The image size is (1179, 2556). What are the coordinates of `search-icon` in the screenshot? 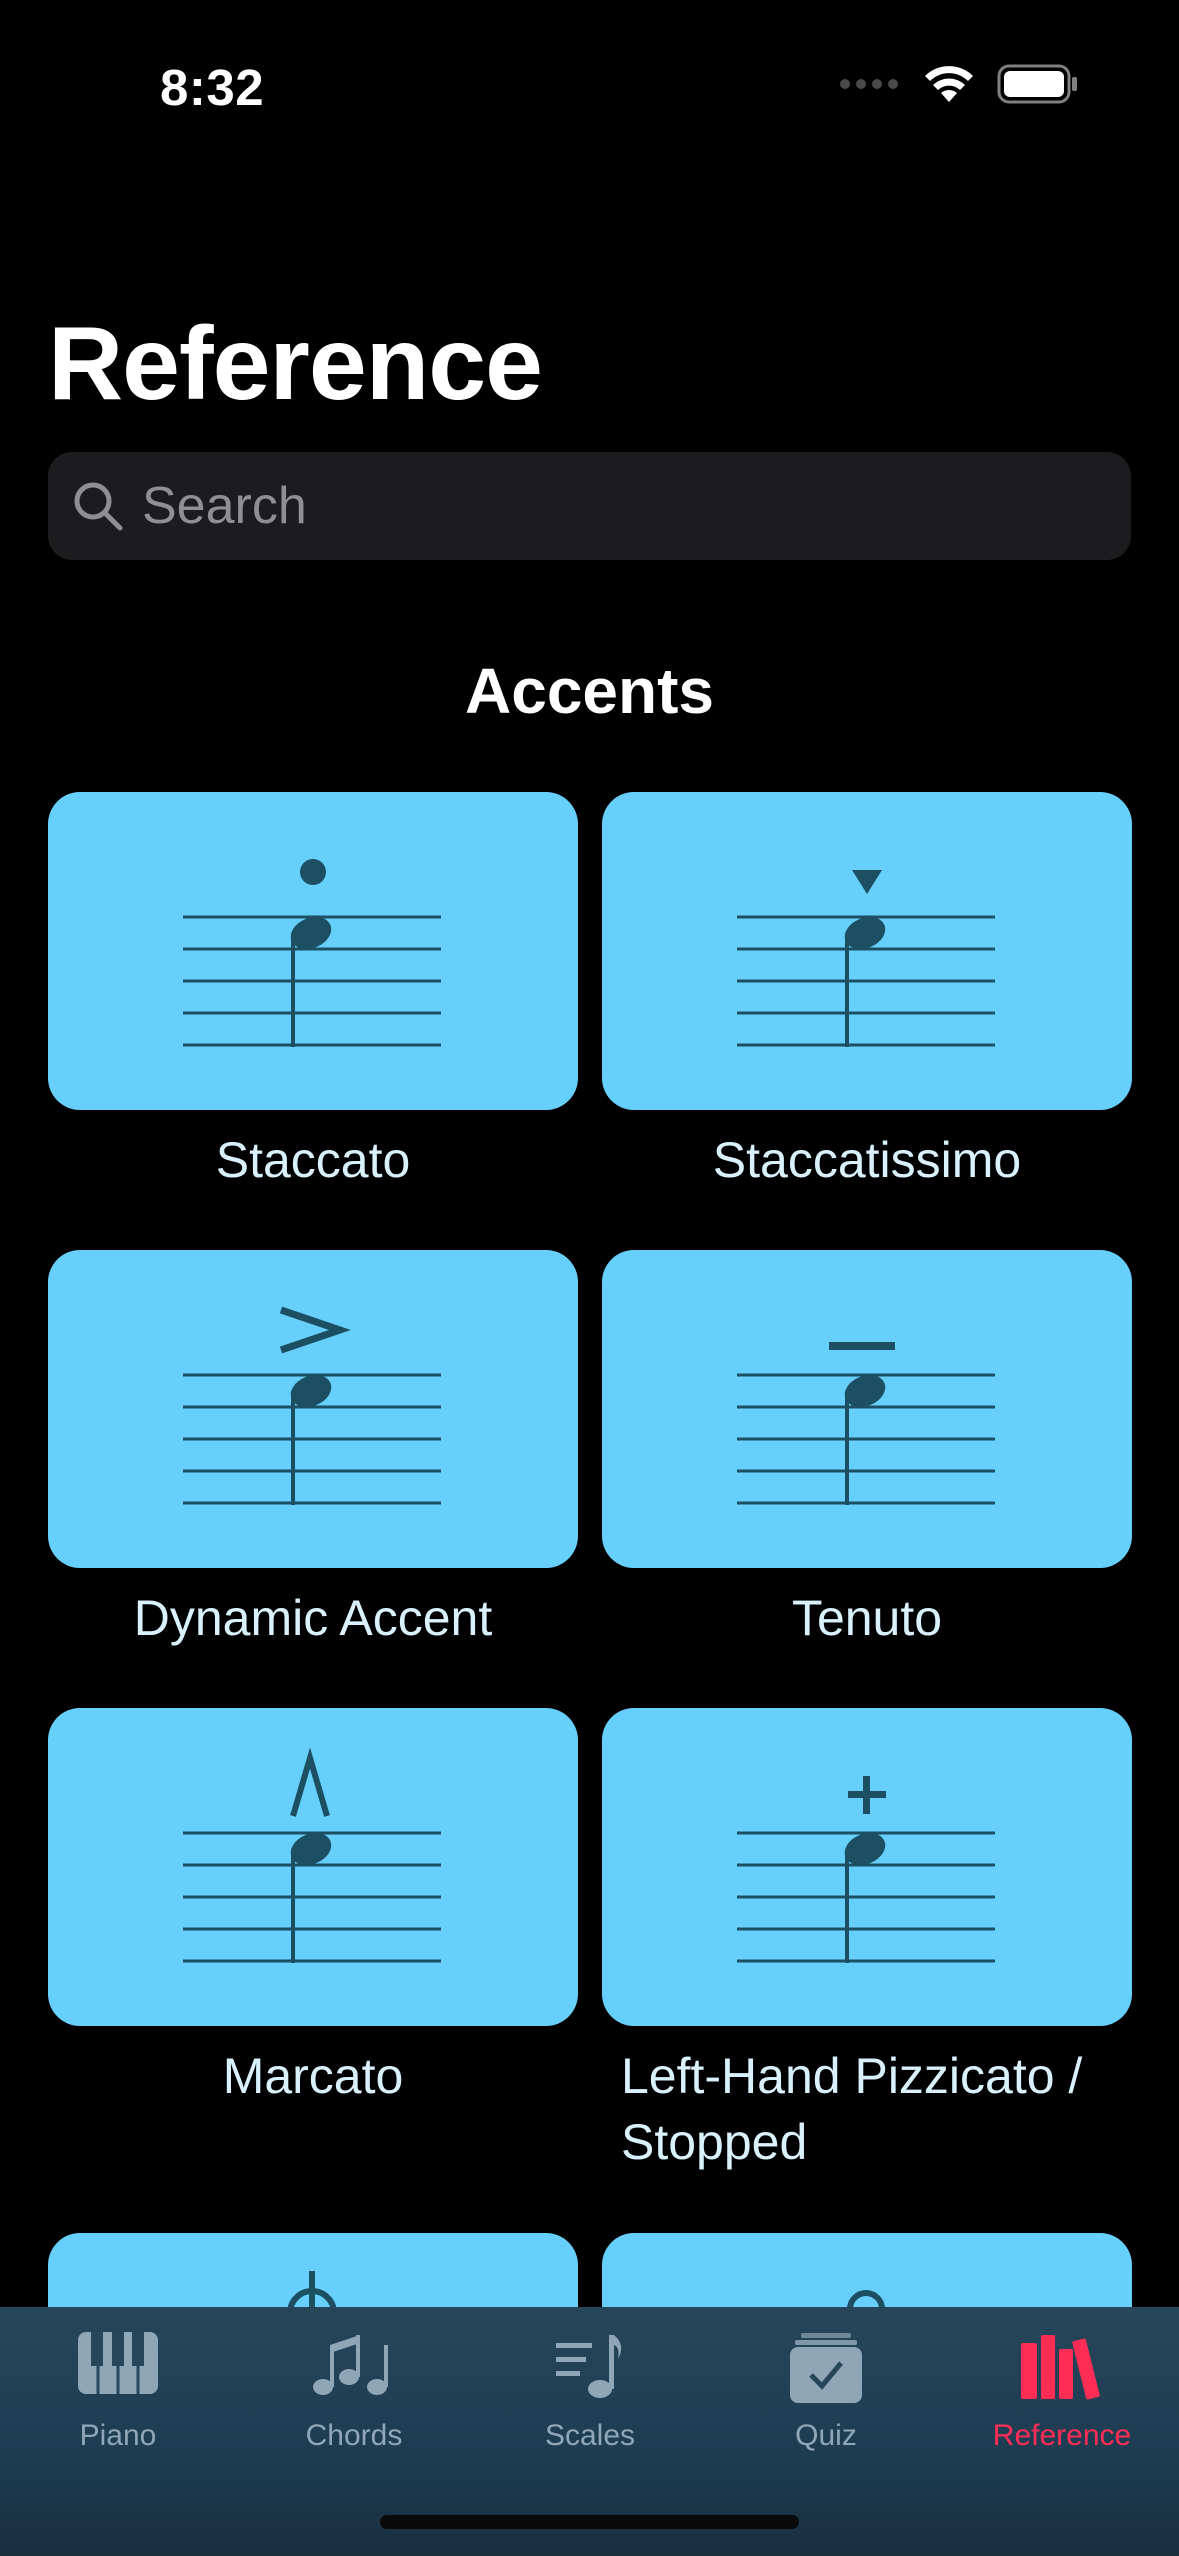 It's located at (98, 506).